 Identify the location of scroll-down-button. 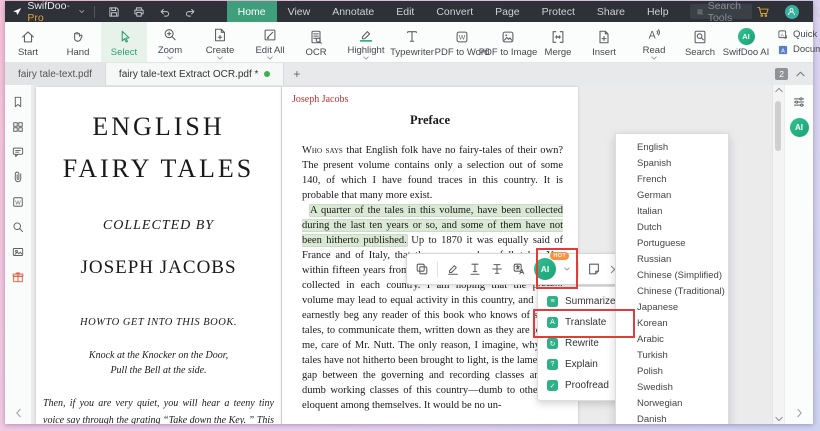
(778, 419).